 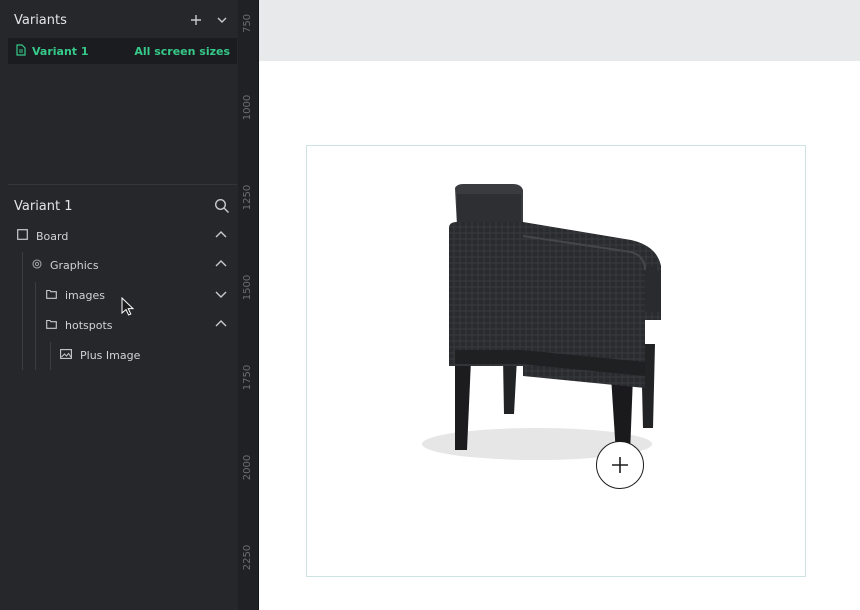 I want to click on layers-title: Variant 1, so click(x=43, y=206).